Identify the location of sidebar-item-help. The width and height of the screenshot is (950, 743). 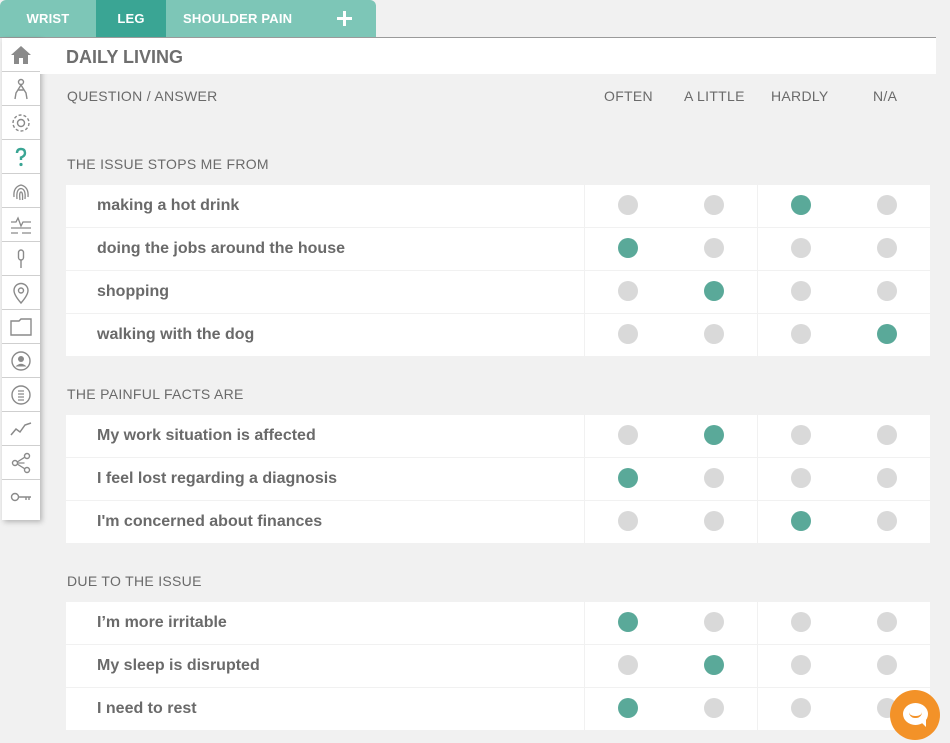
(21, 157).